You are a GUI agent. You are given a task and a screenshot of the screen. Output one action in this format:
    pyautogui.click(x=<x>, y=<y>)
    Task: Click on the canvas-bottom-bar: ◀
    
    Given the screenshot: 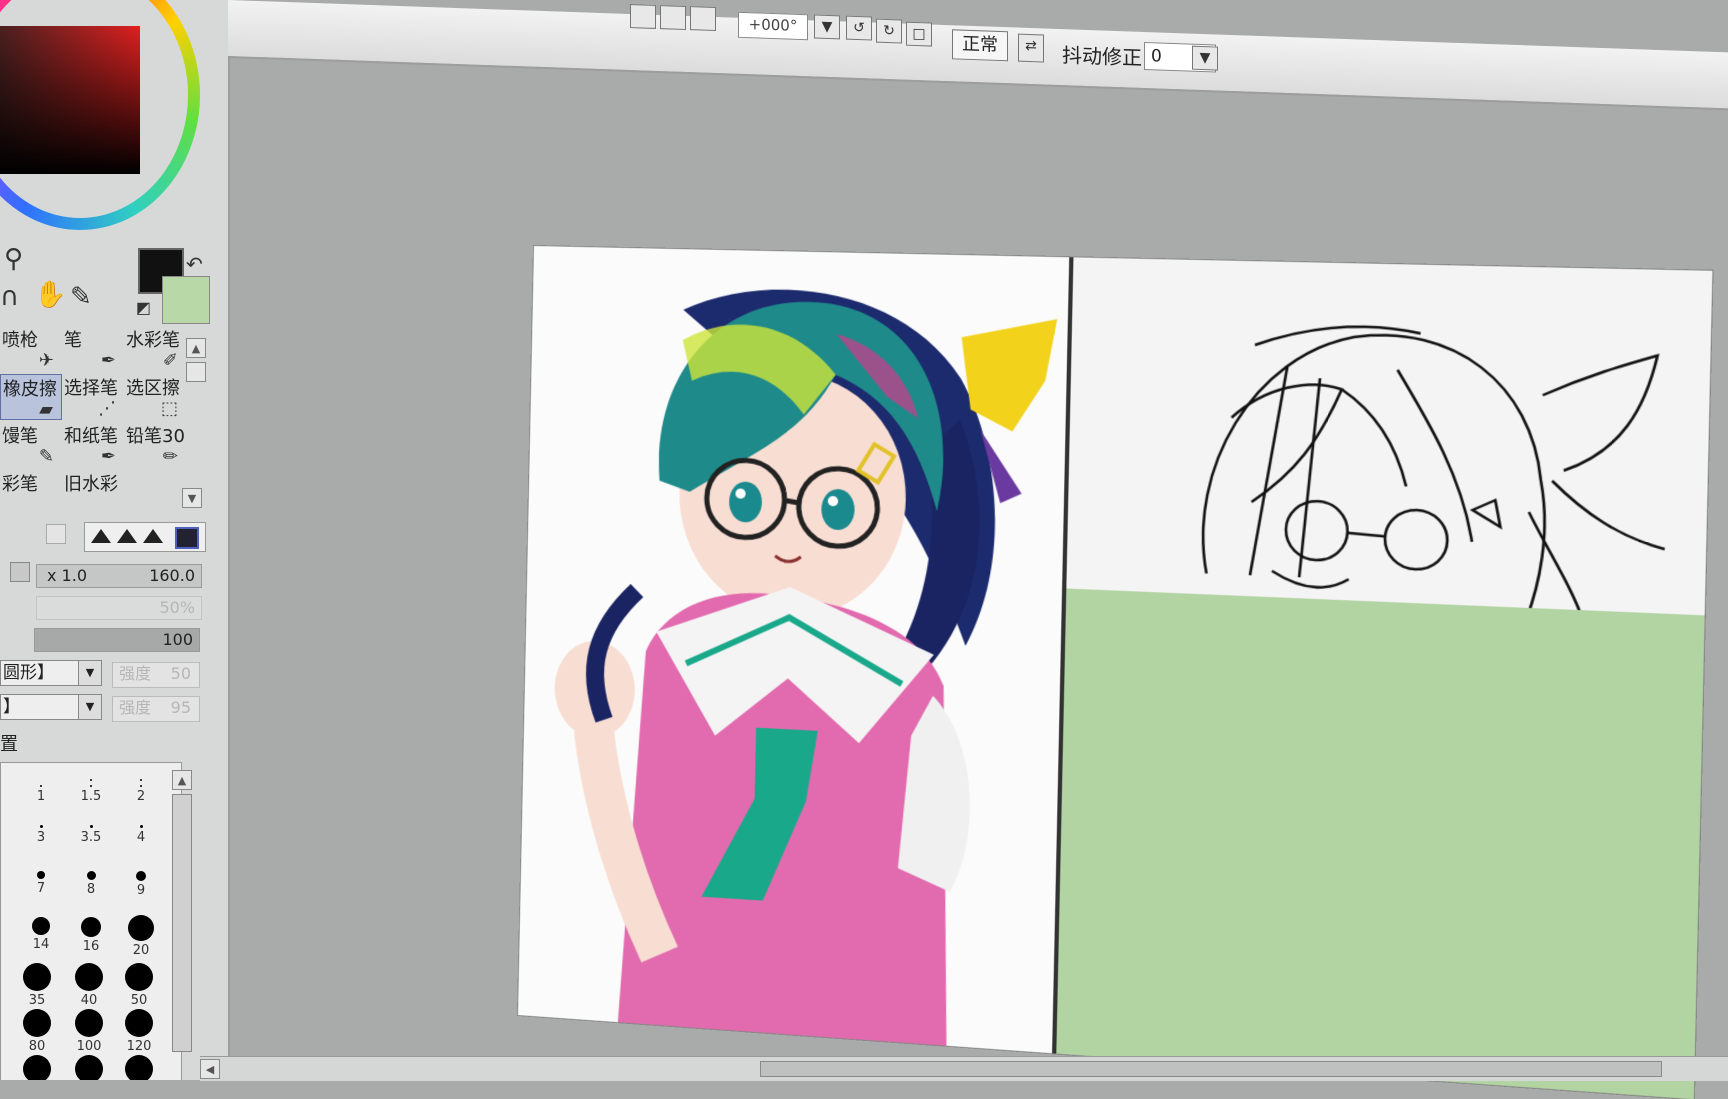 What is the action you would take?
    pyautogui.click(x=964, y=1068)
    